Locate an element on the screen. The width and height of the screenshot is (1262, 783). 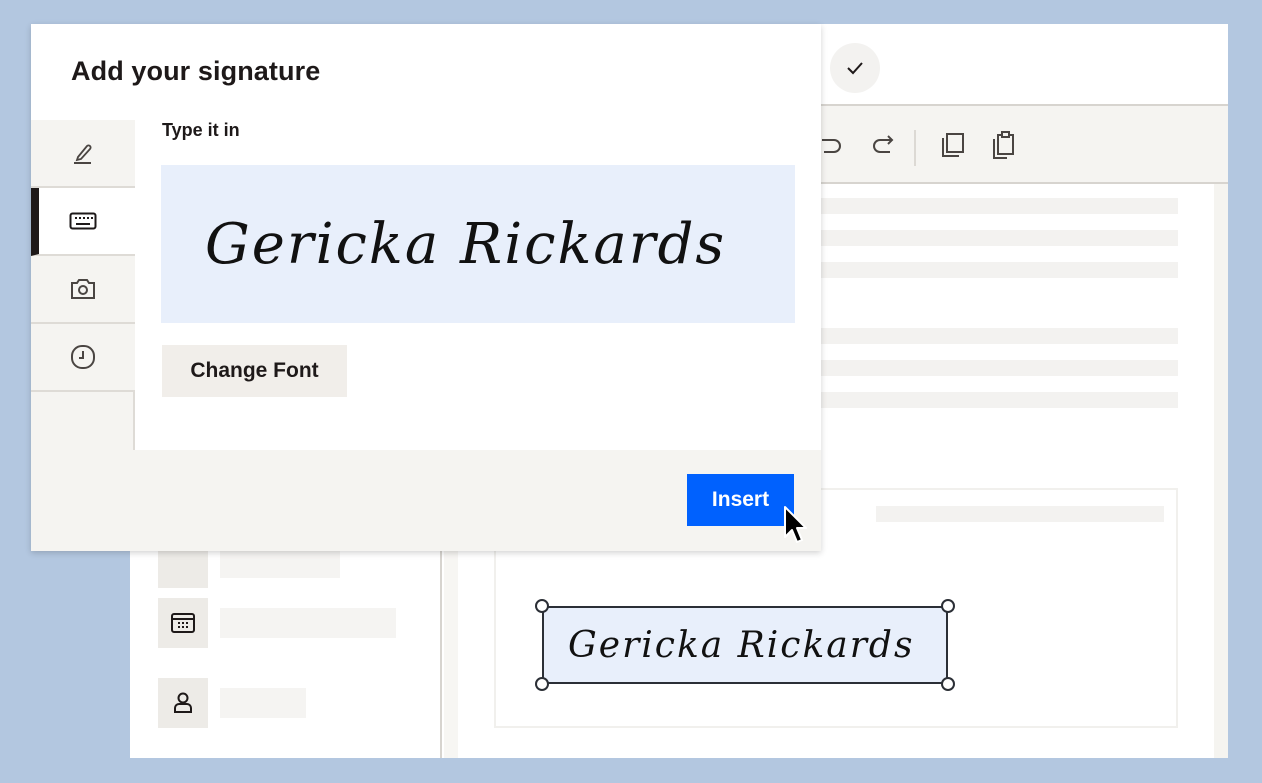
paste-icon is located at coordinates (1003, 145).